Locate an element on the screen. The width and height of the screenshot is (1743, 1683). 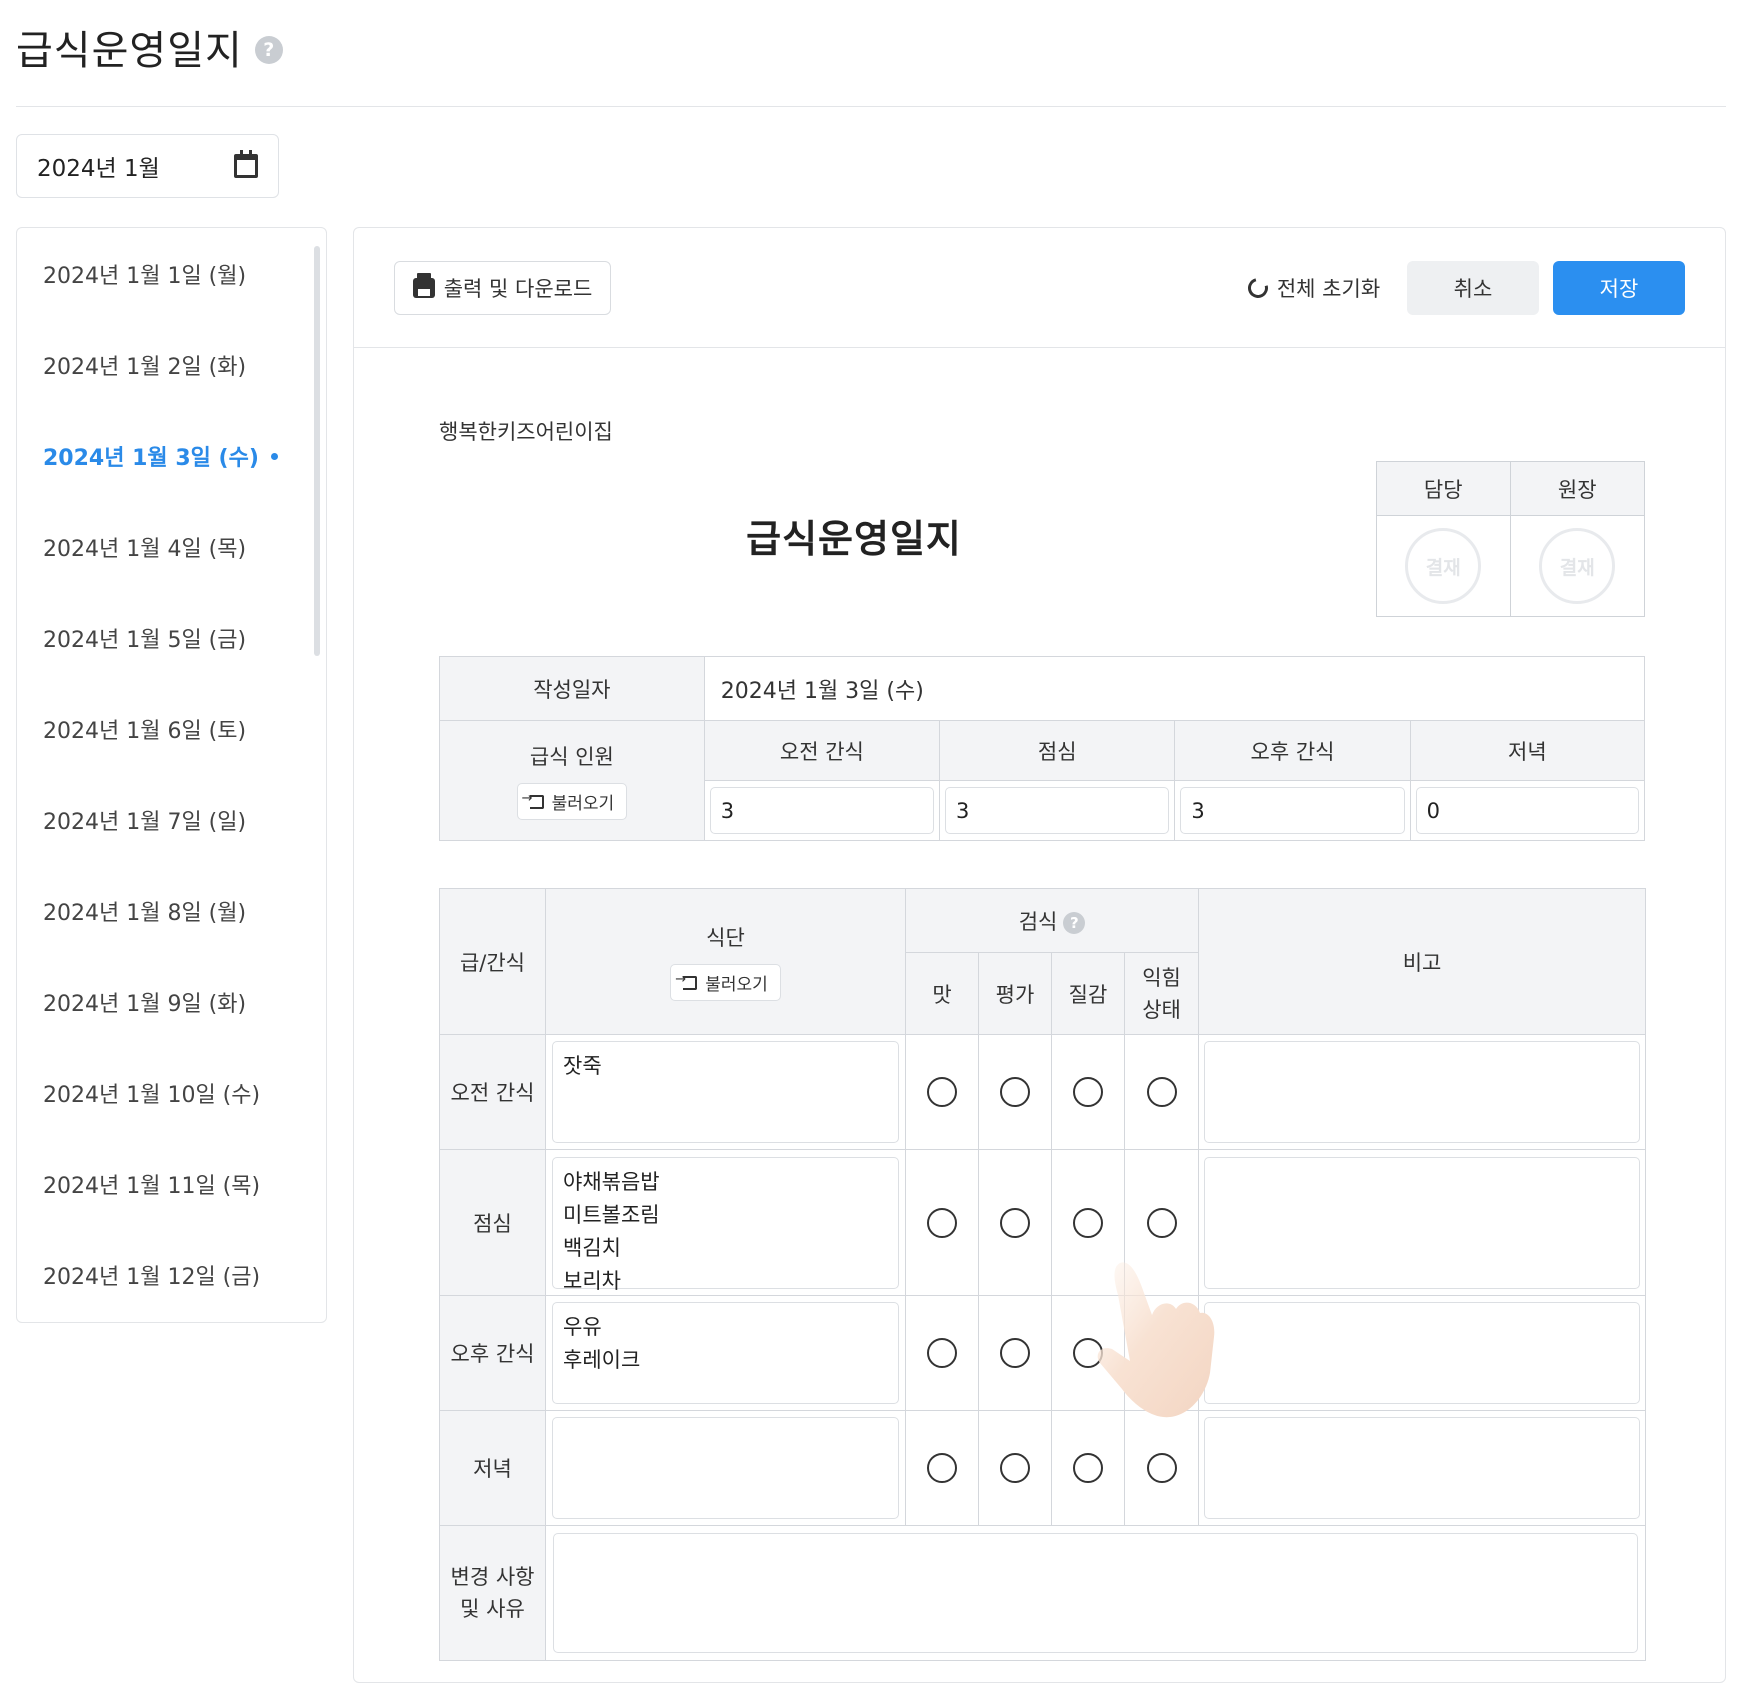
meal-type-label: 저녁 is located at coordinates (492, 1468).